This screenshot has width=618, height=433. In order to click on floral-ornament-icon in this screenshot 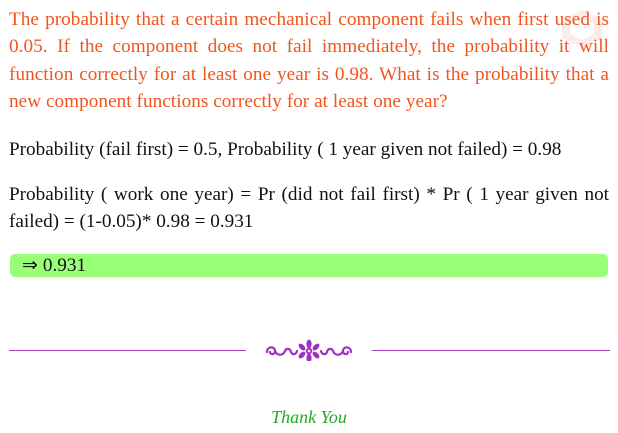, I will do `click(309, 350)`.